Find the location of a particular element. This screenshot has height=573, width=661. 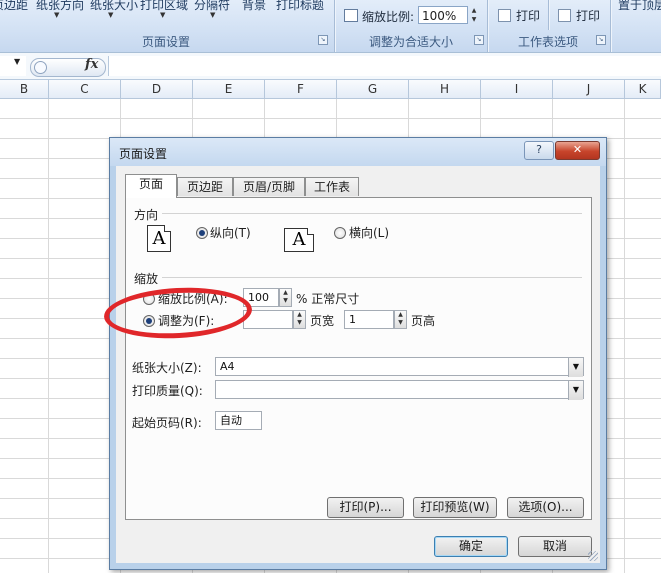

print-preview-button: 打印预览(W) is located at coordinates (455, 507).